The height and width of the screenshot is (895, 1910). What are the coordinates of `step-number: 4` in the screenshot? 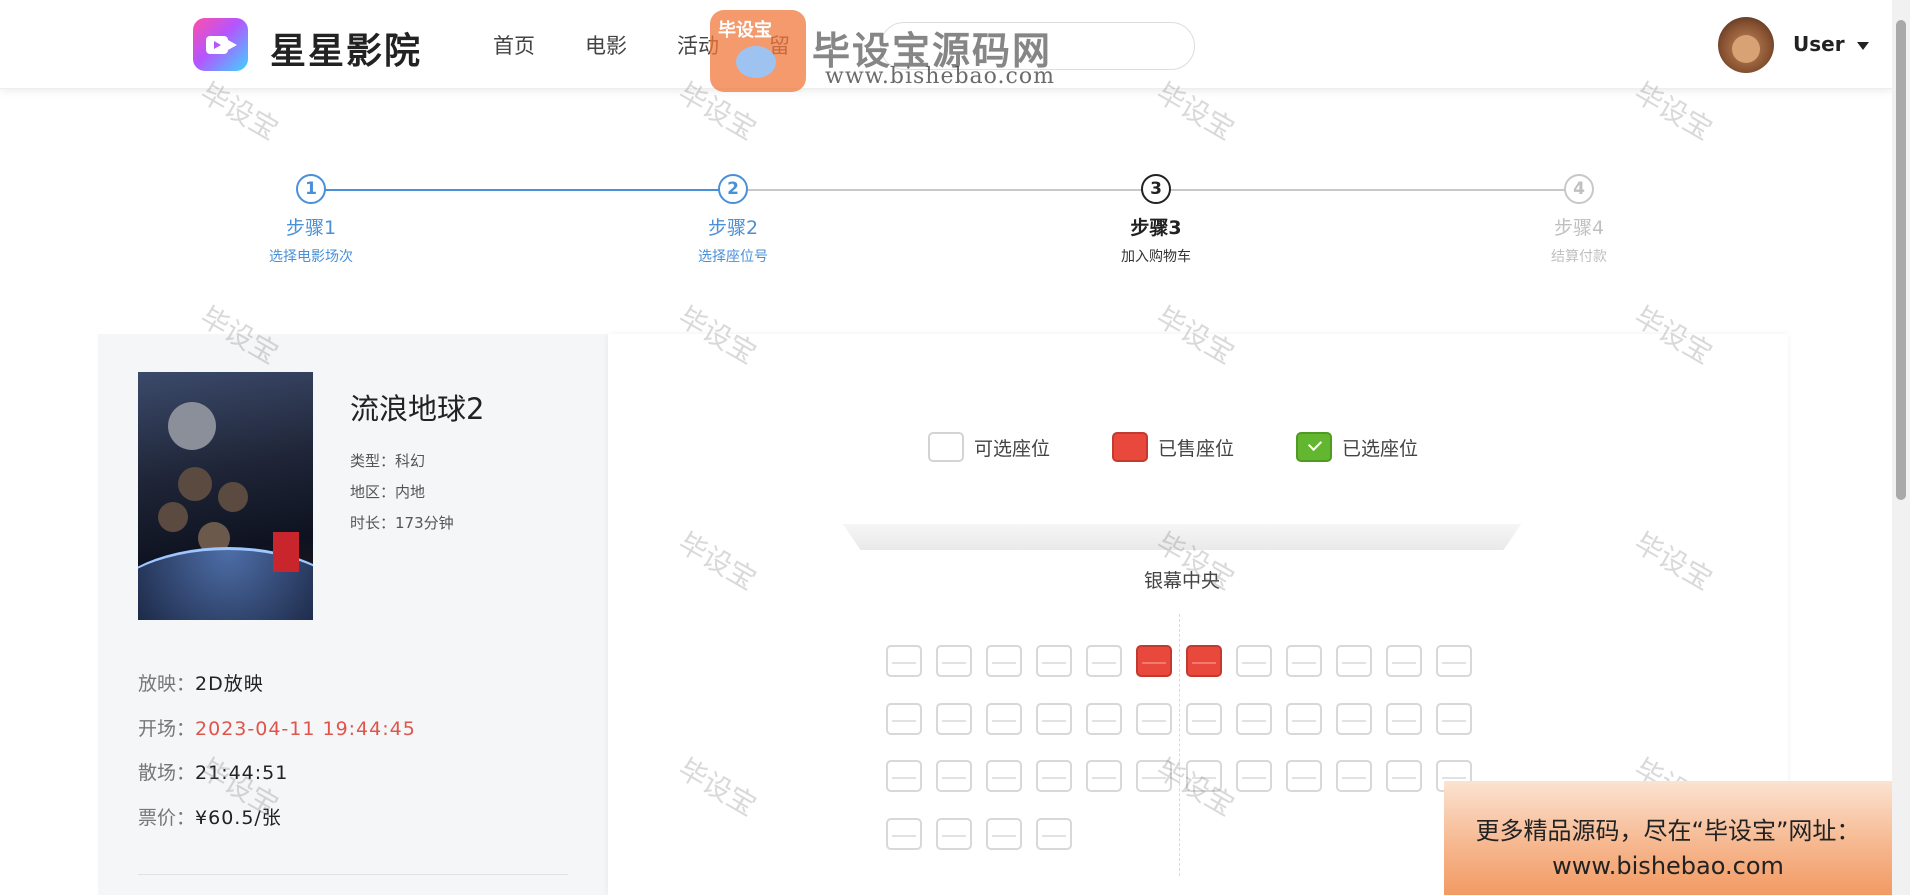 It's located at (1579, 189).